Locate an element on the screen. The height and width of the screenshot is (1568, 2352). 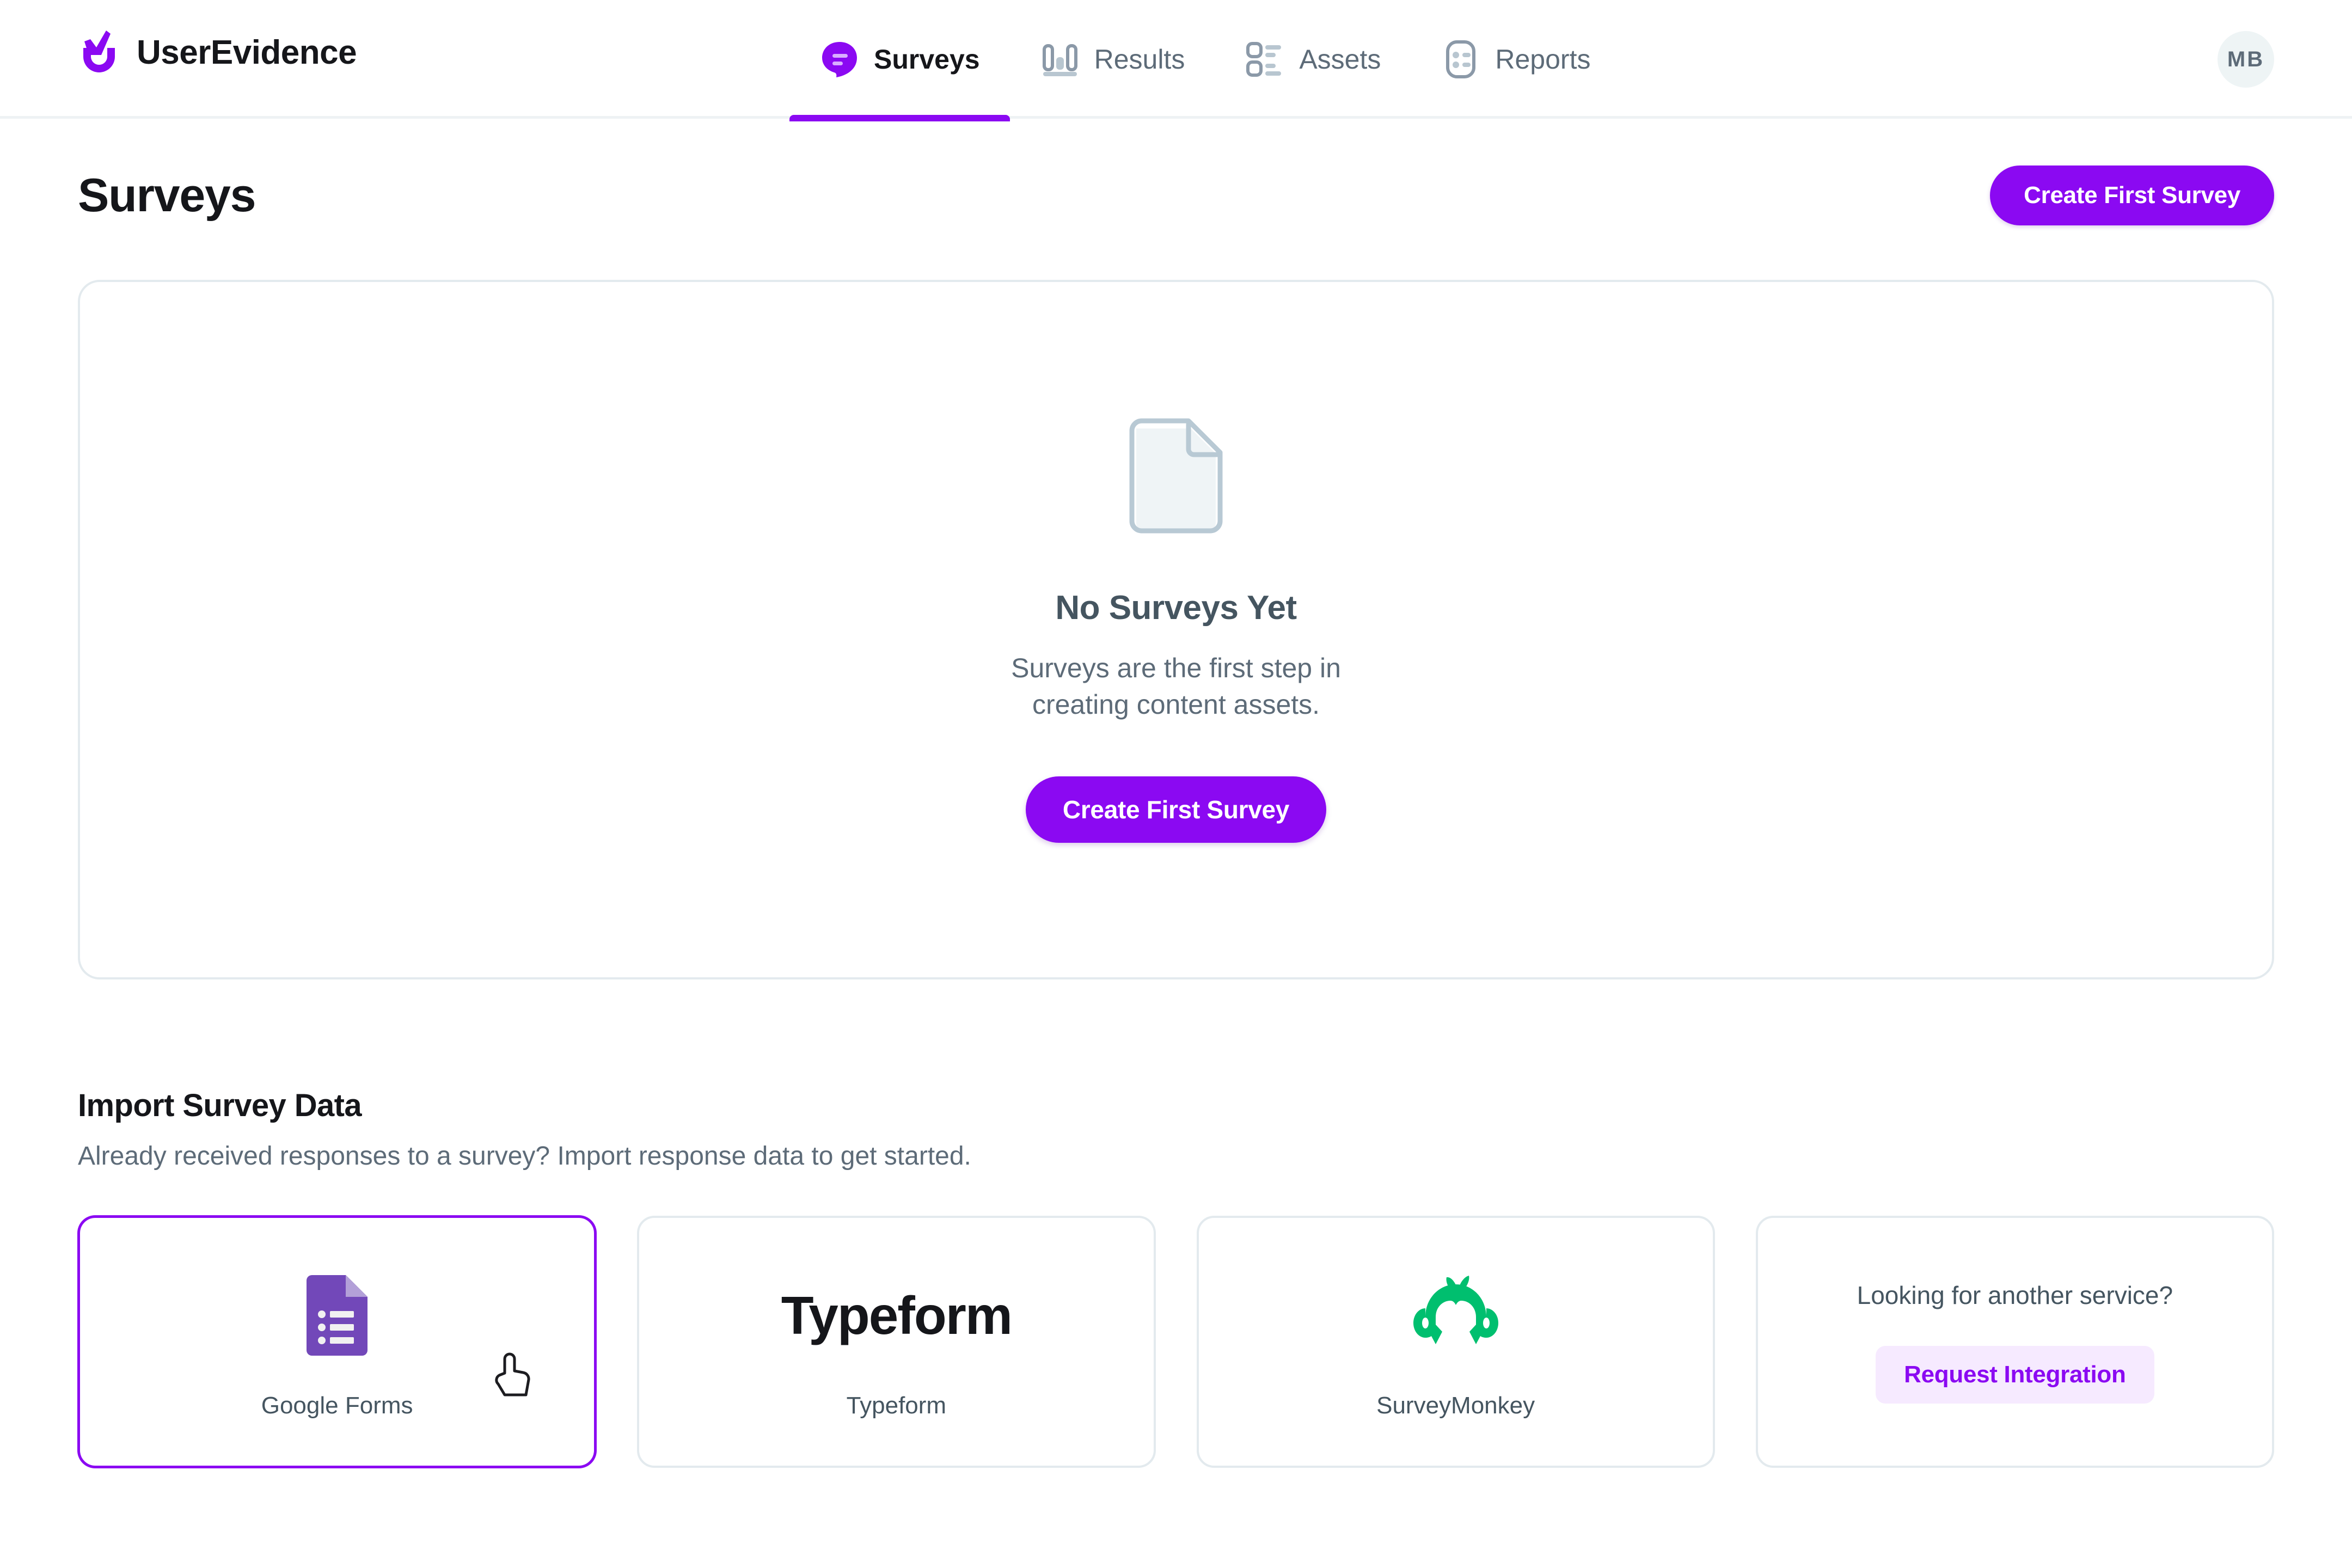
google-forms-logo-wrapper is located at coordinates (337, 1315).